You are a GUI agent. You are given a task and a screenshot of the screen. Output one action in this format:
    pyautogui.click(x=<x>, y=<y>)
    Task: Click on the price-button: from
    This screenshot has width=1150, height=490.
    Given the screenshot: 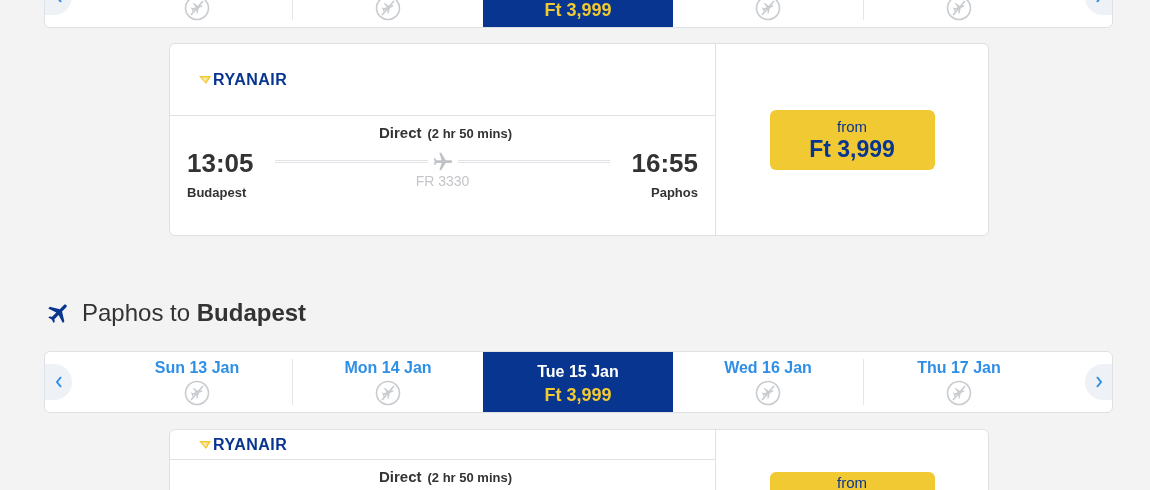 What is the action you would take?
    pyautogui.click(x=852, y=481)
    